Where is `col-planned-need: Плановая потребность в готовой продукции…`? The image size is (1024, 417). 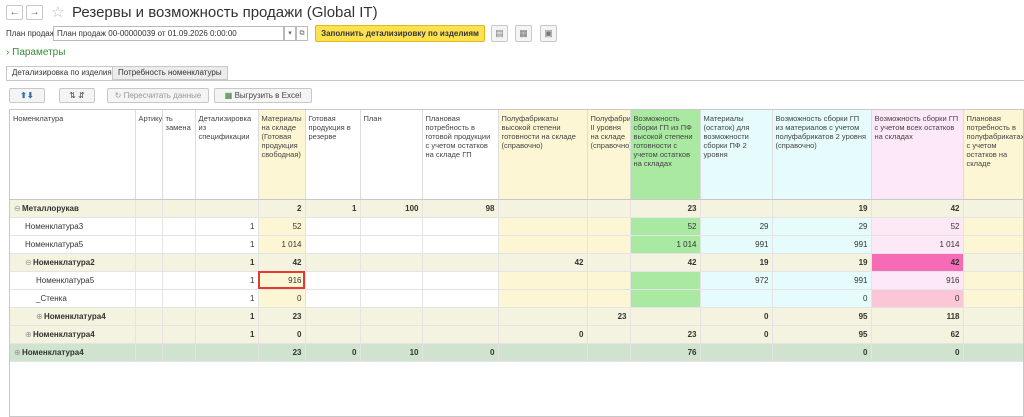
col-planned-need: Плановая потребность в готовой продукции… is located at coordinates (460, 155).